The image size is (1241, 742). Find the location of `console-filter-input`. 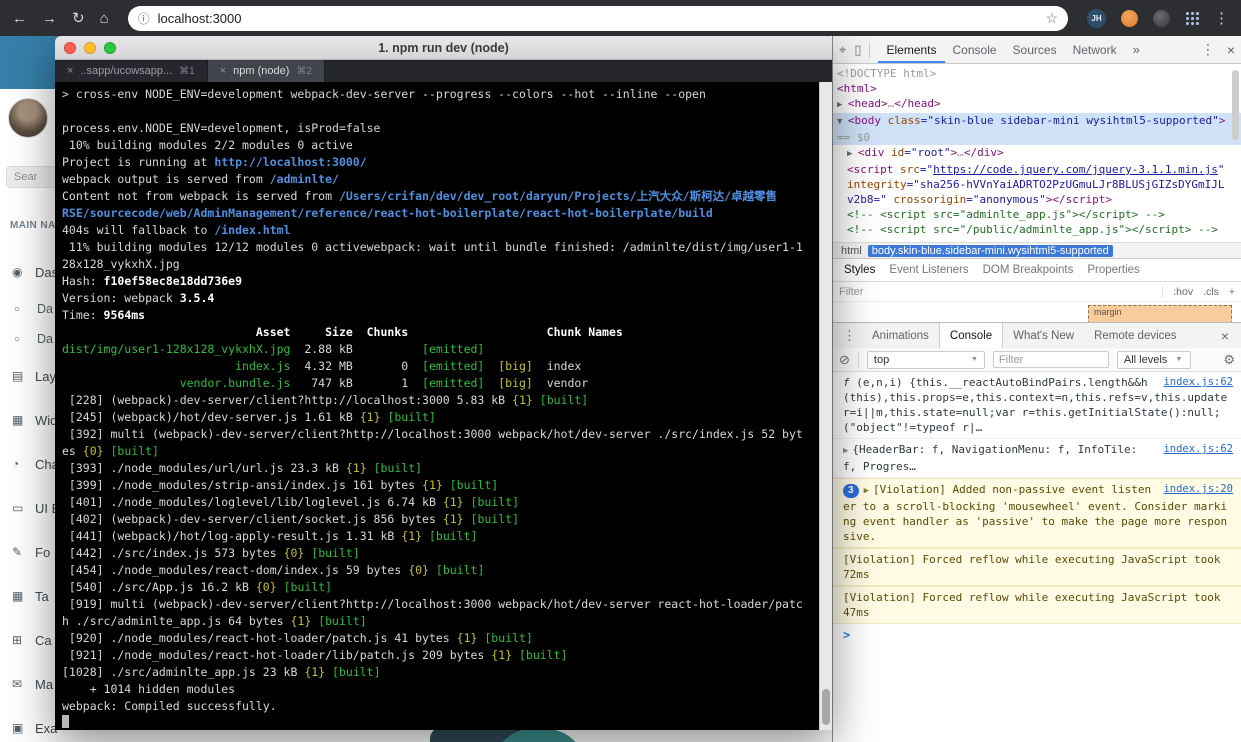

console-filter-input is located at coordinates (1050, 359).